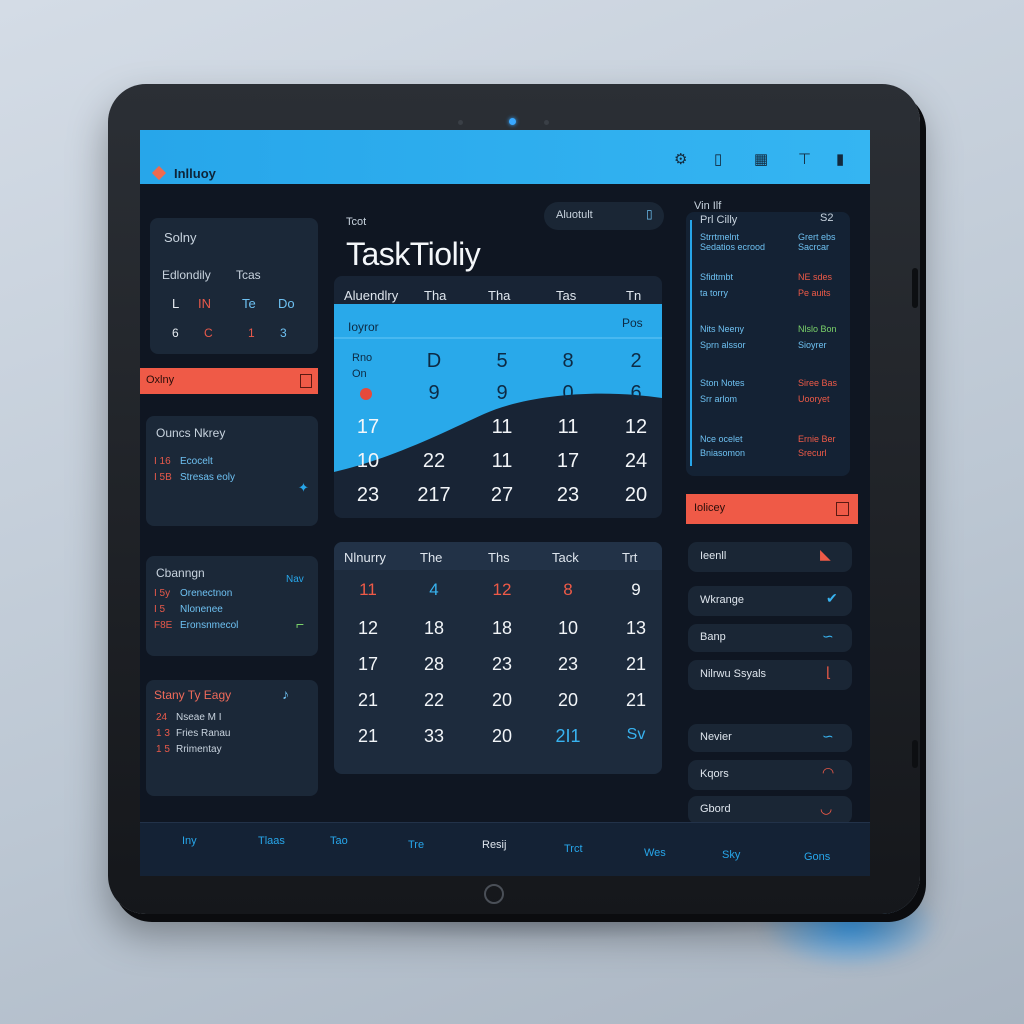 This screenshot has height=1024, width=1024. I want to click on calendar-day: 13, so click(636, 628).